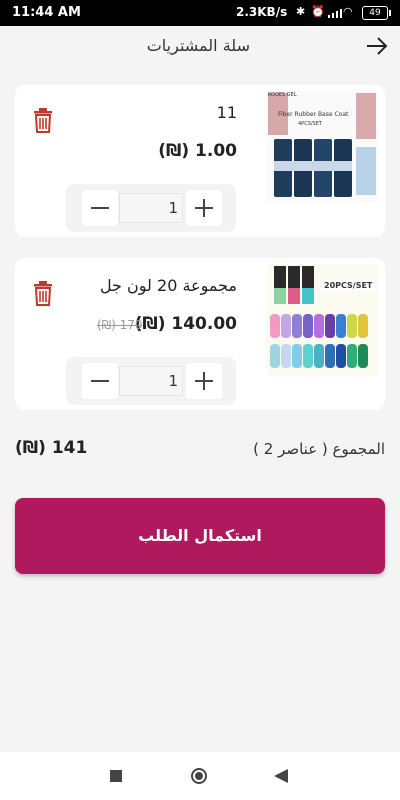 Image resolution: width=400 pixels, height=800 pixels. Describe the element at coordinates (185, 324) in the screenshot. I see `product-price: (₪) 140.00` at that location.